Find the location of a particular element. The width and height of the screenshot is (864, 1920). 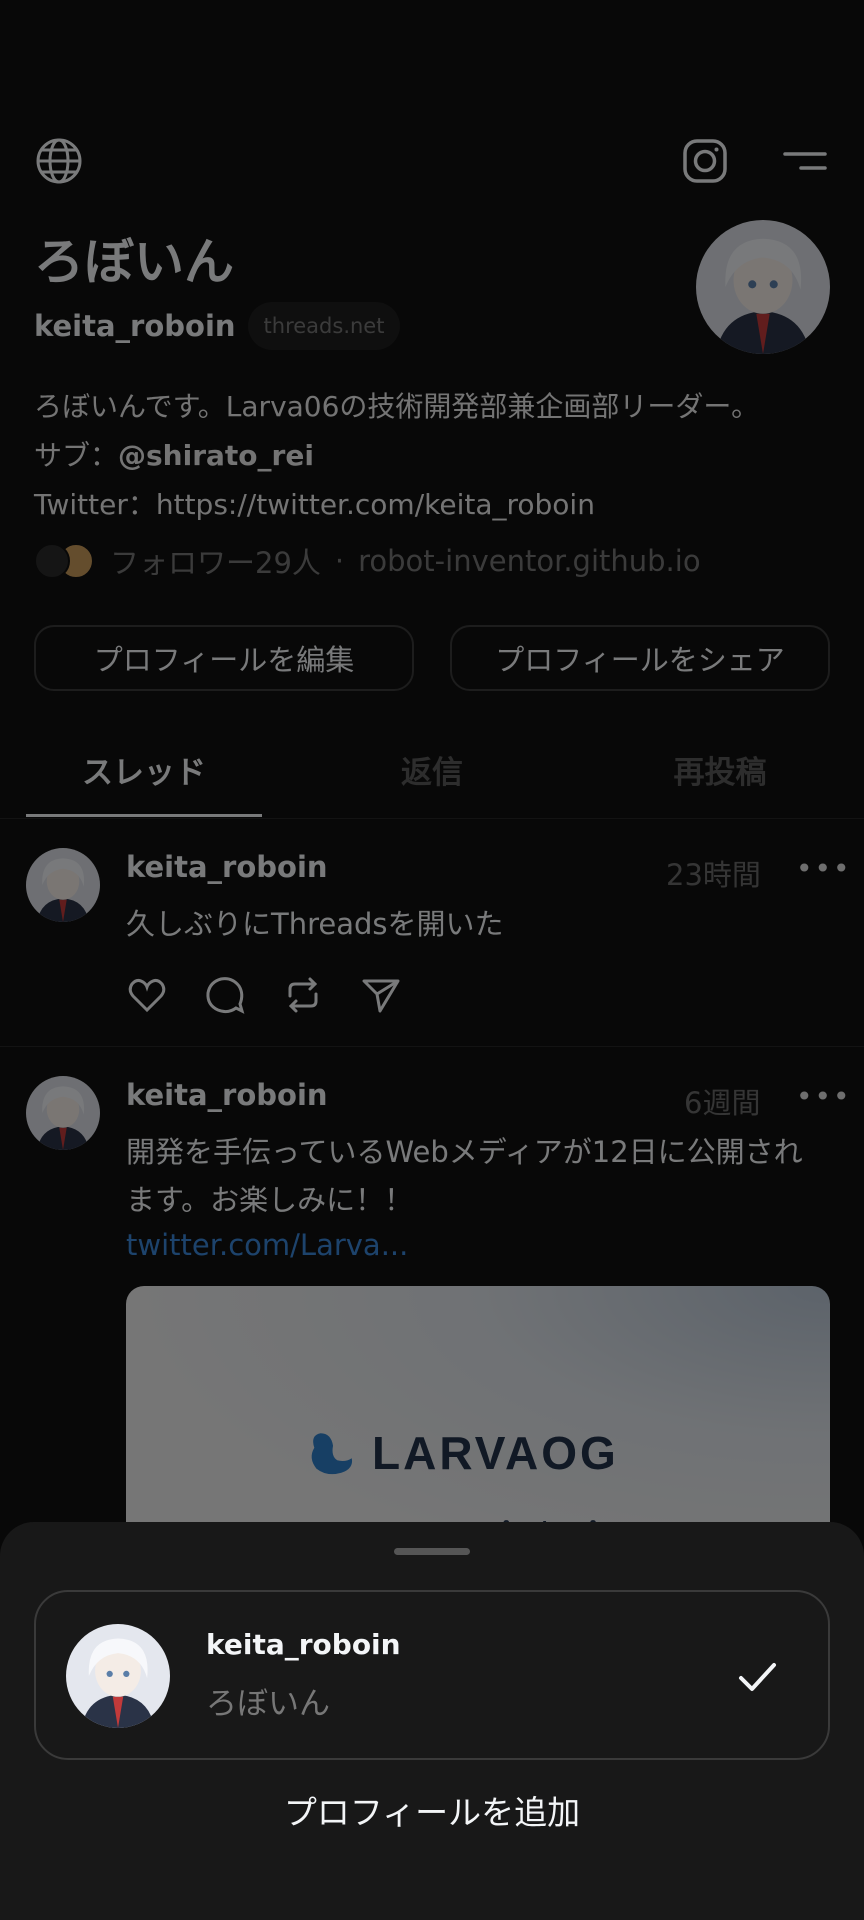

profile-handle: keita_roboin is located at coordinates (135, 326).